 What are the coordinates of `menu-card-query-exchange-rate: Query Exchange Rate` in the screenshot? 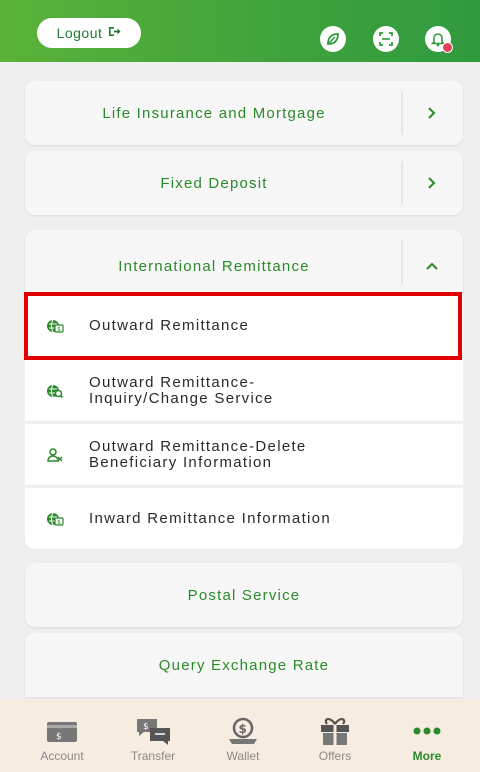 It's located at (244, 665).